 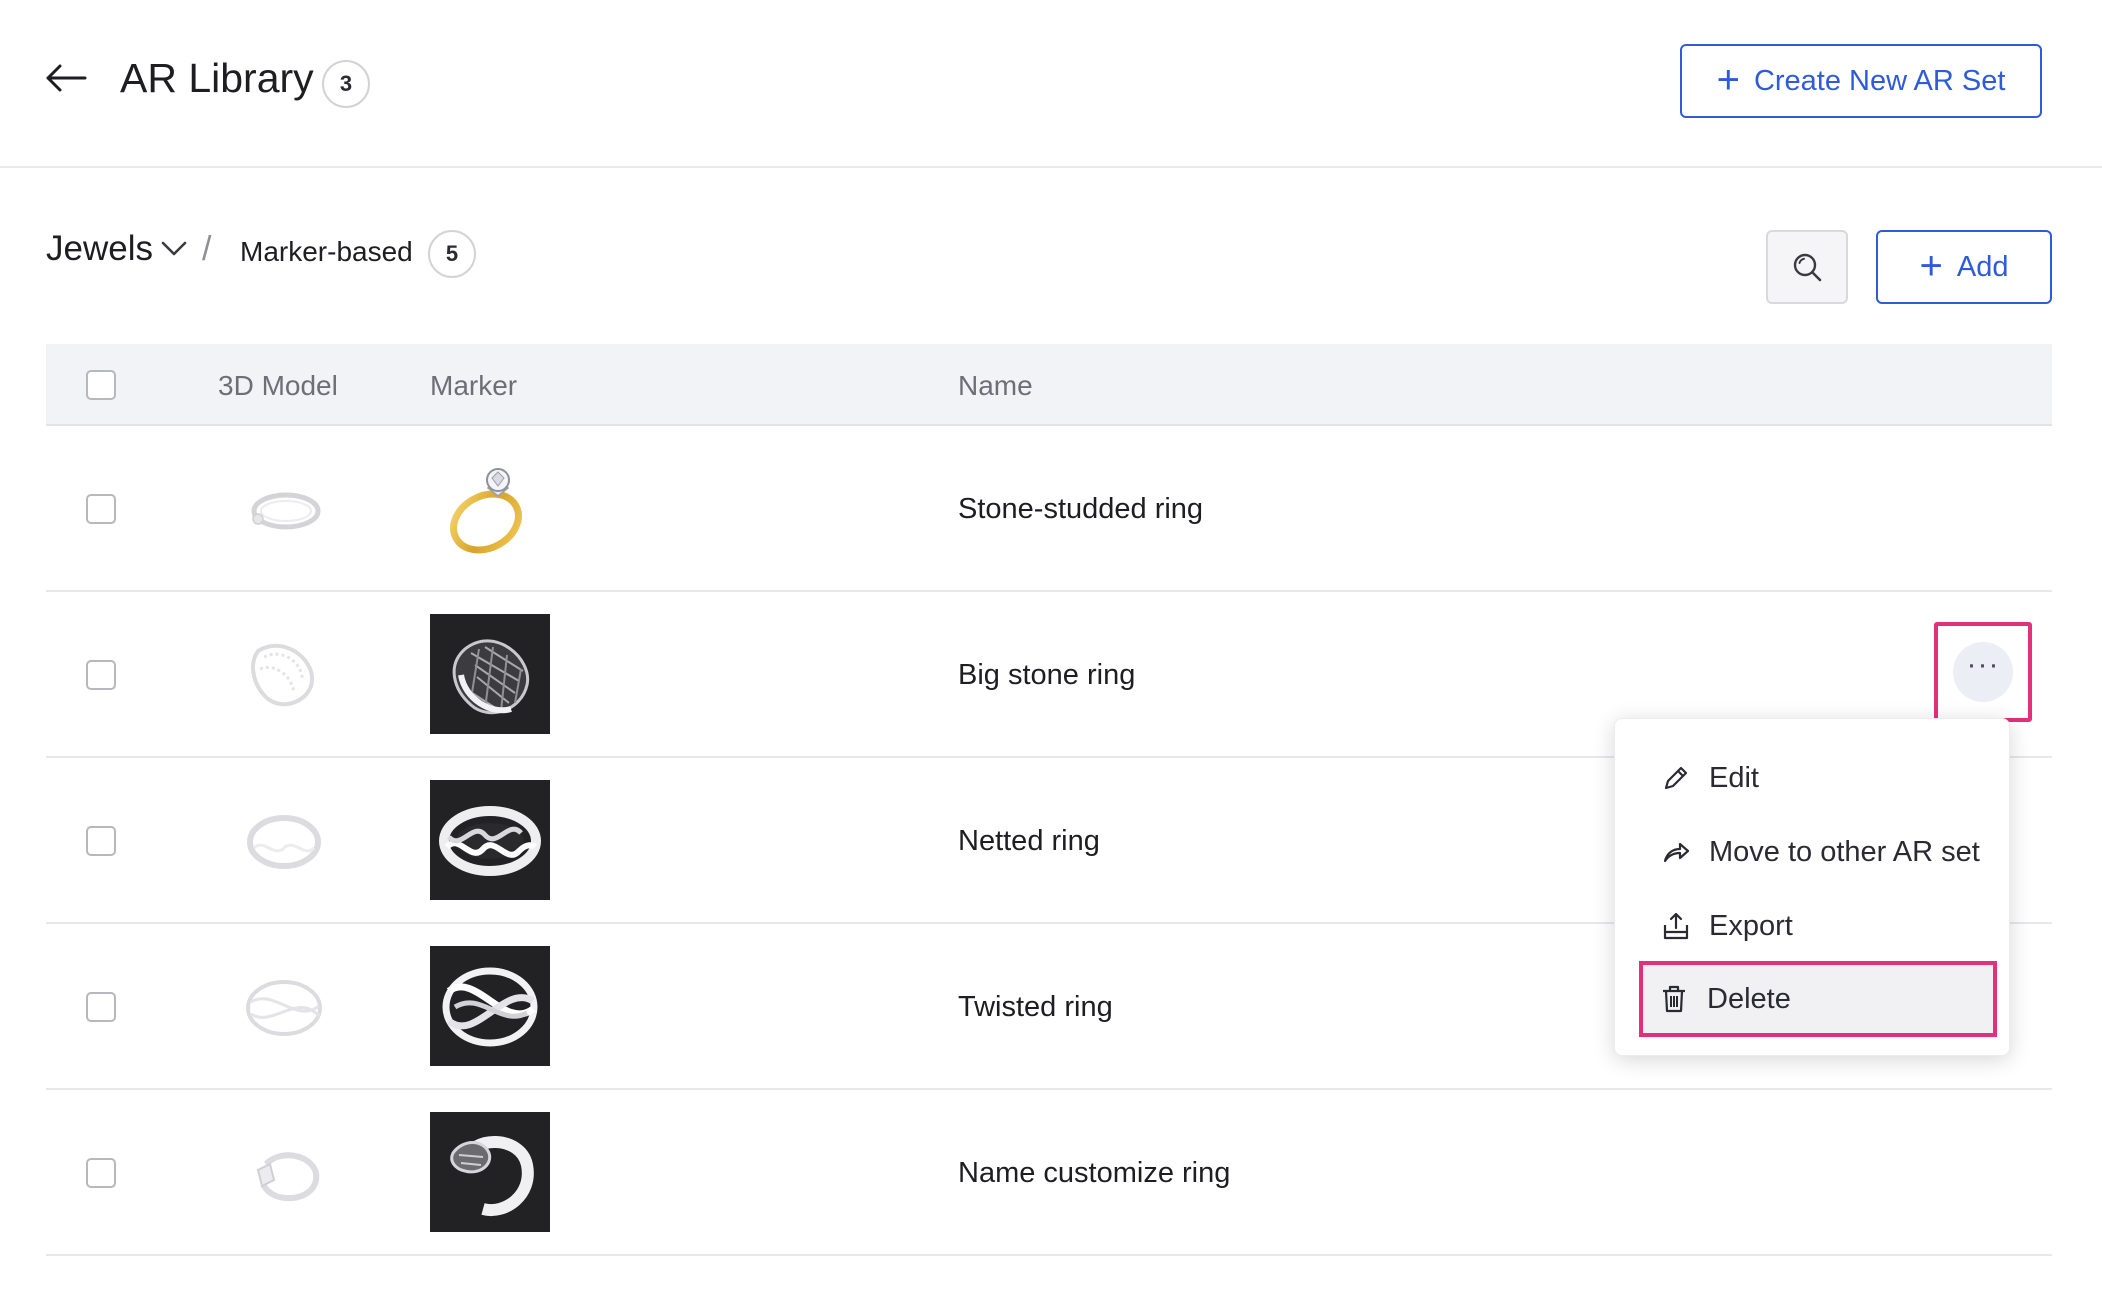 What do you see at coordinates (99, 249) in the screenshot?
I see `breadcrumb-ar-set: Jewels` at bounding box center [99, 249].